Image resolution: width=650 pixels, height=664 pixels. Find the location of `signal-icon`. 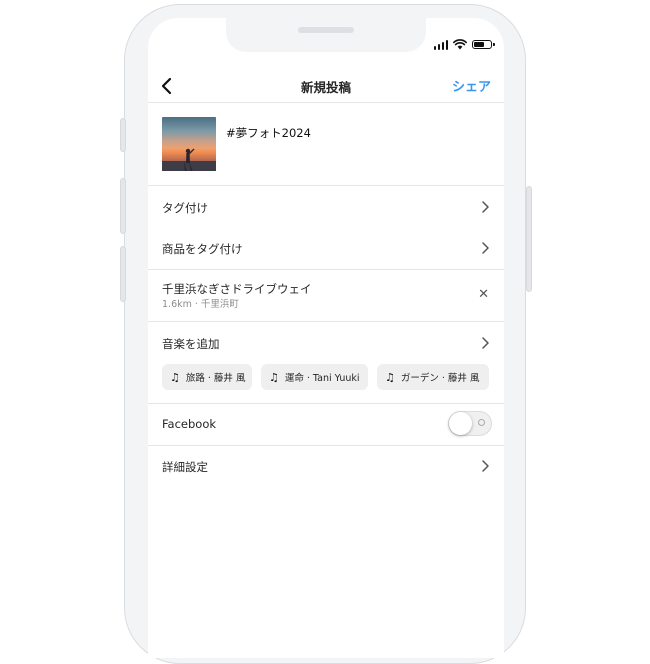

signal-icon is located at coordinates (440, 44).